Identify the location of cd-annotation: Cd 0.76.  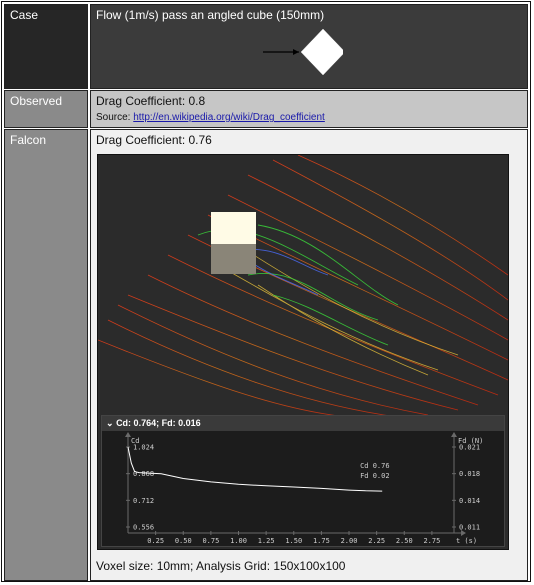
(375, 466).